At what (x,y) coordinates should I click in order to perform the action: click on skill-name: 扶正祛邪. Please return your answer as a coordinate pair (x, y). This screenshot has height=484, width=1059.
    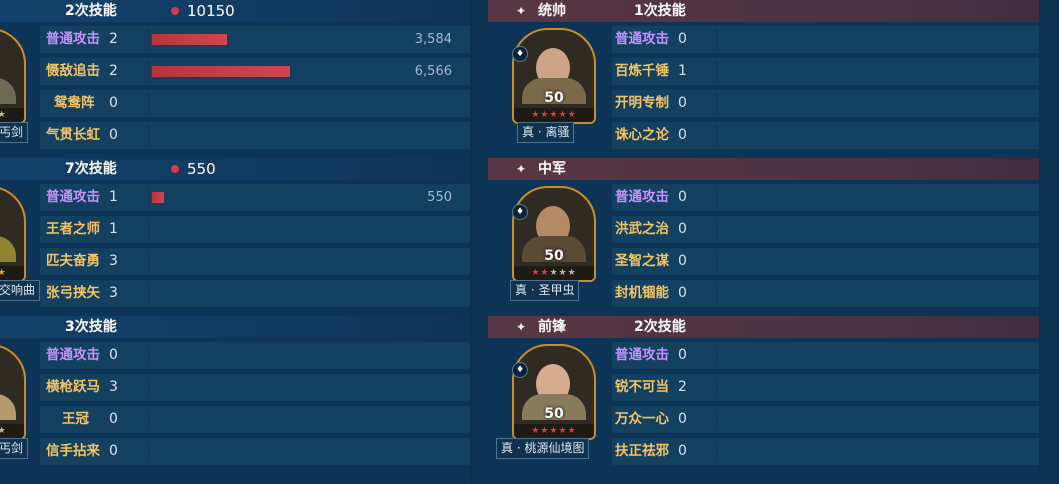
    Looking at the image, I should click on (642, 451).